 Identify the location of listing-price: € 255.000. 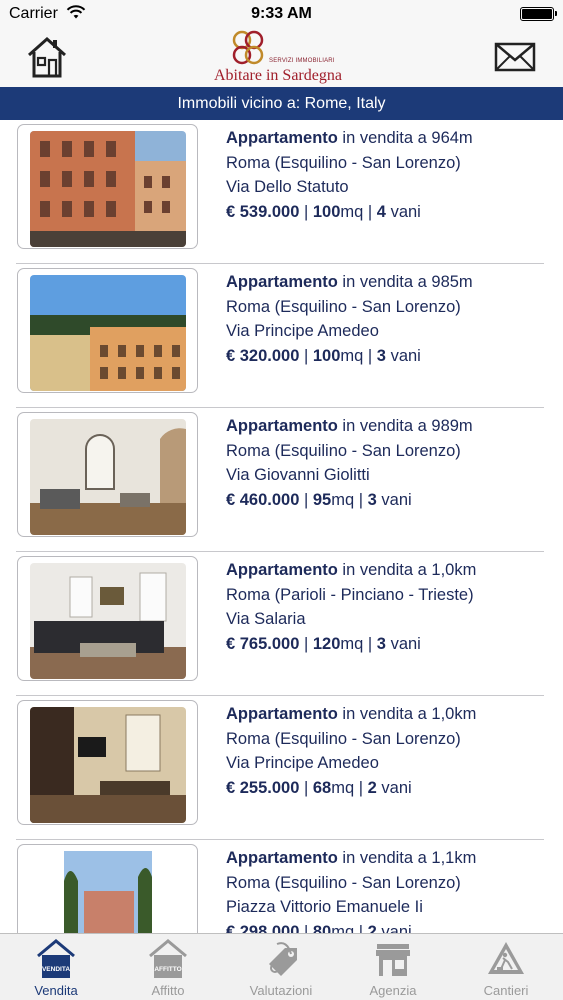
(263, 787).